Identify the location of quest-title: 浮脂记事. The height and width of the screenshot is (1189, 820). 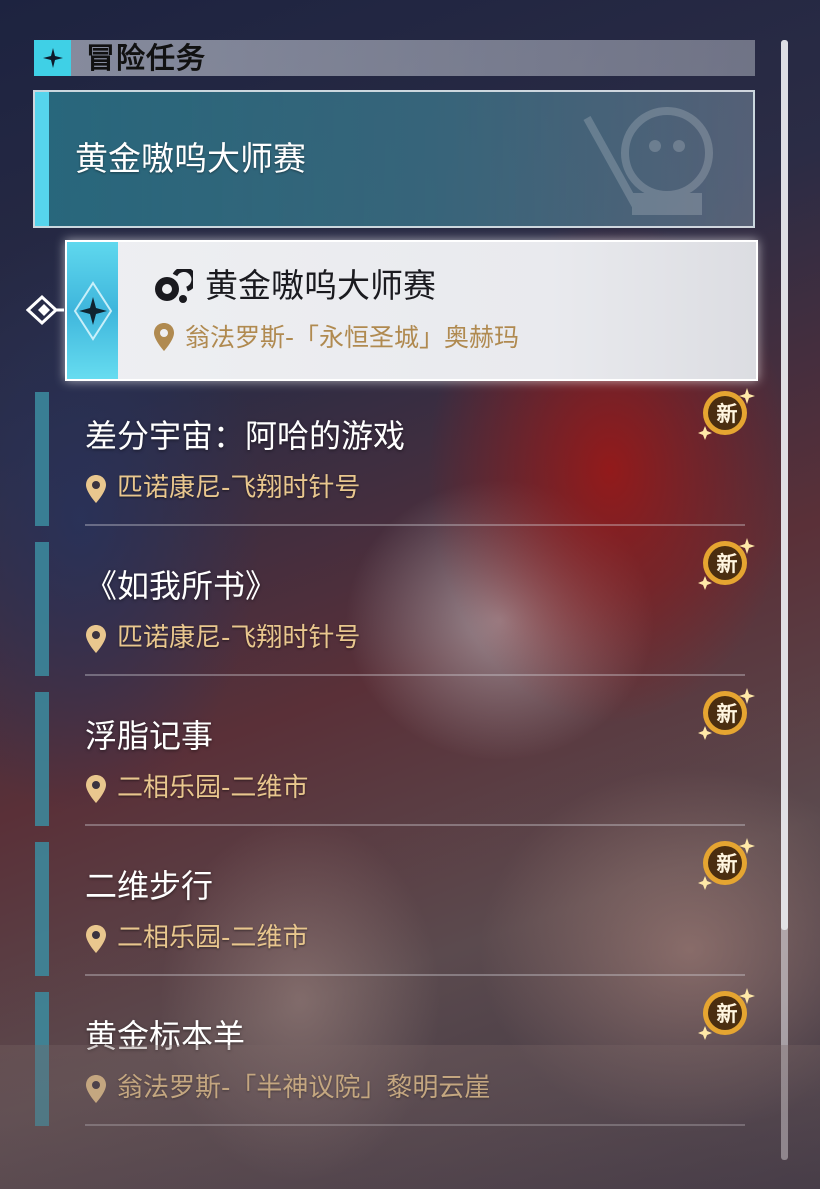
(149, 736).